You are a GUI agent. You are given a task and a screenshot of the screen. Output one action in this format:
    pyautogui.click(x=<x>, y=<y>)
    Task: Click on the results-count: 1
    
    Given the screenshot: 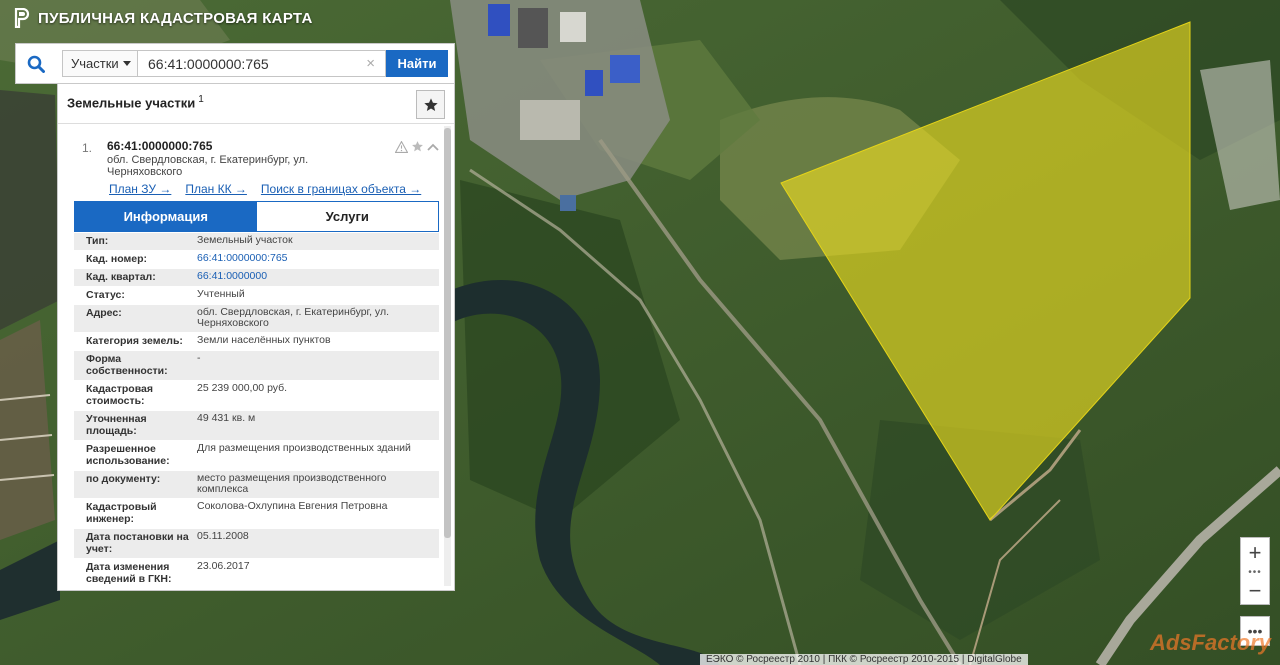 What is the action you would take?
    pyautogui.click(x=201, y=99)
    